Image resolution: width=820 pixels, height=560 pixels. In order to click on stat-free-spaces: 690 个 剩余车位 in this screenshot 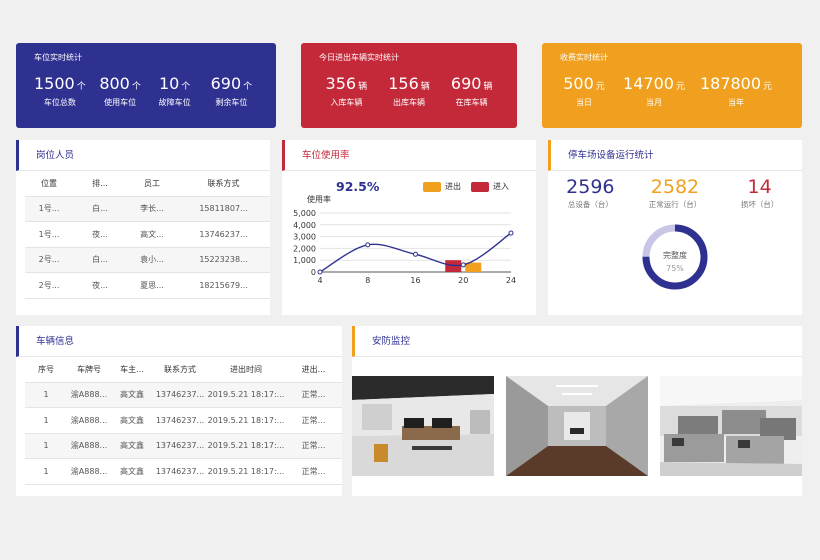, I will do `click(231, 91)`.